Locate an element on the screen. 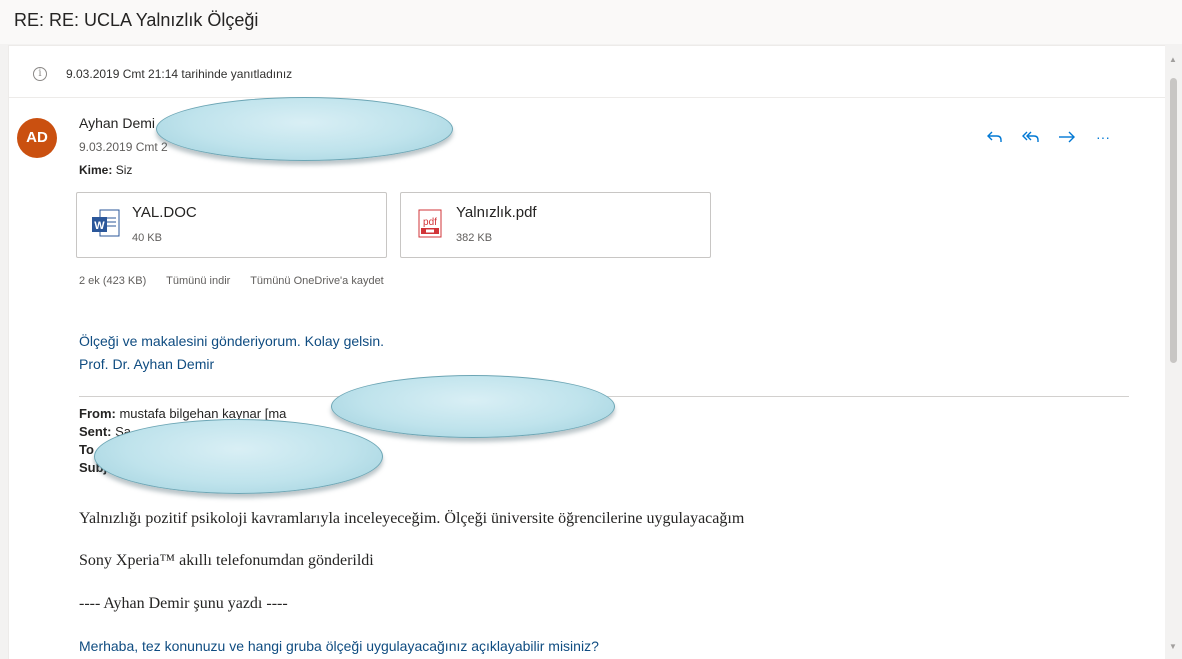 The width and height of the screenshot is (1182, 659). scrollbar: ▲ ▼ is located at coordinates (1173, 352).